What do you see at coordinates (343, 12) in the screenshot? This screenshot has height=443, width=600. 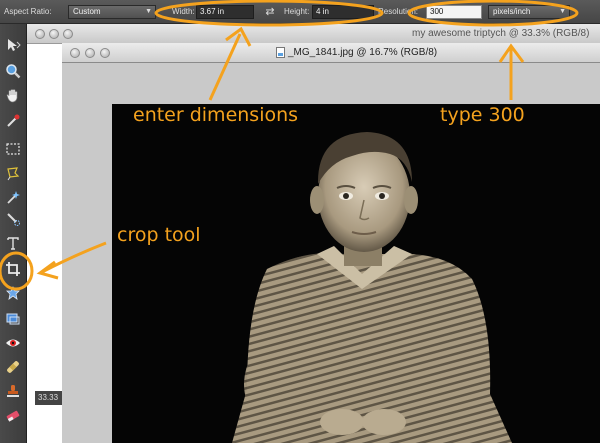 I see `height-field: 4 in` at bounding box center [343, 12].